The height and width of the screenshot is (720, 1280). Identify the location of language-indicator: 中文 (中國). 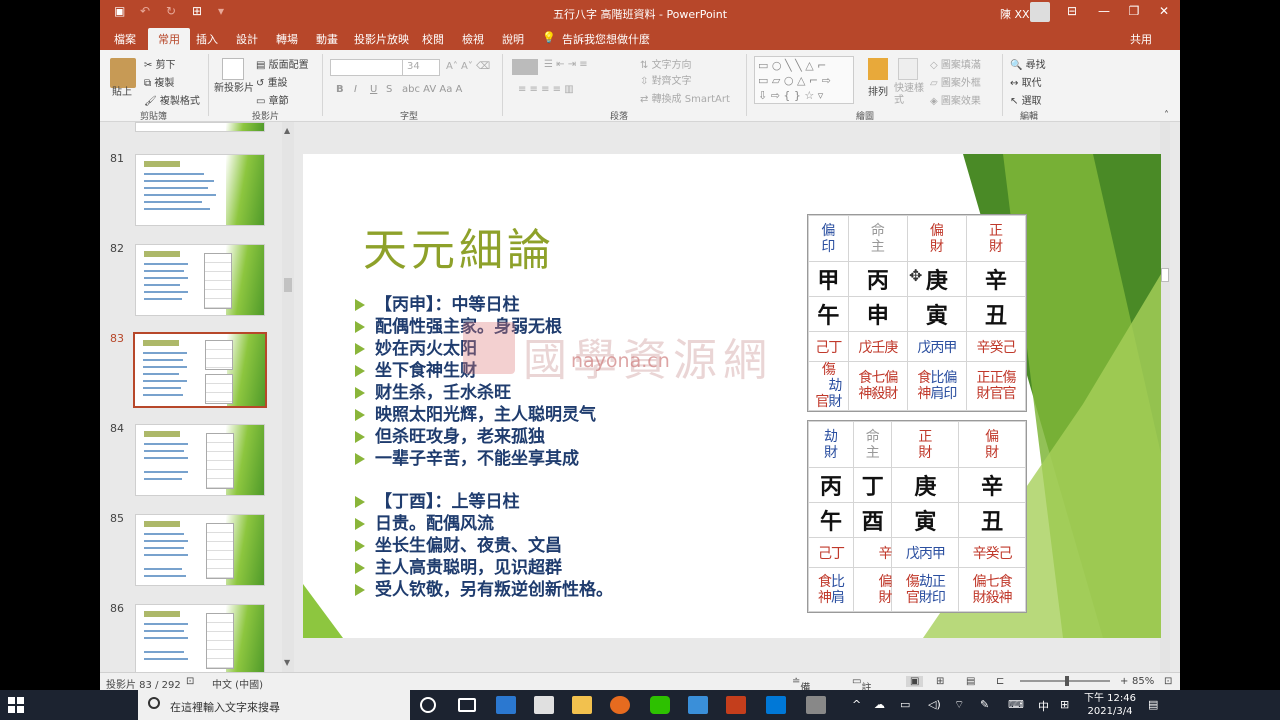
(237, 683).